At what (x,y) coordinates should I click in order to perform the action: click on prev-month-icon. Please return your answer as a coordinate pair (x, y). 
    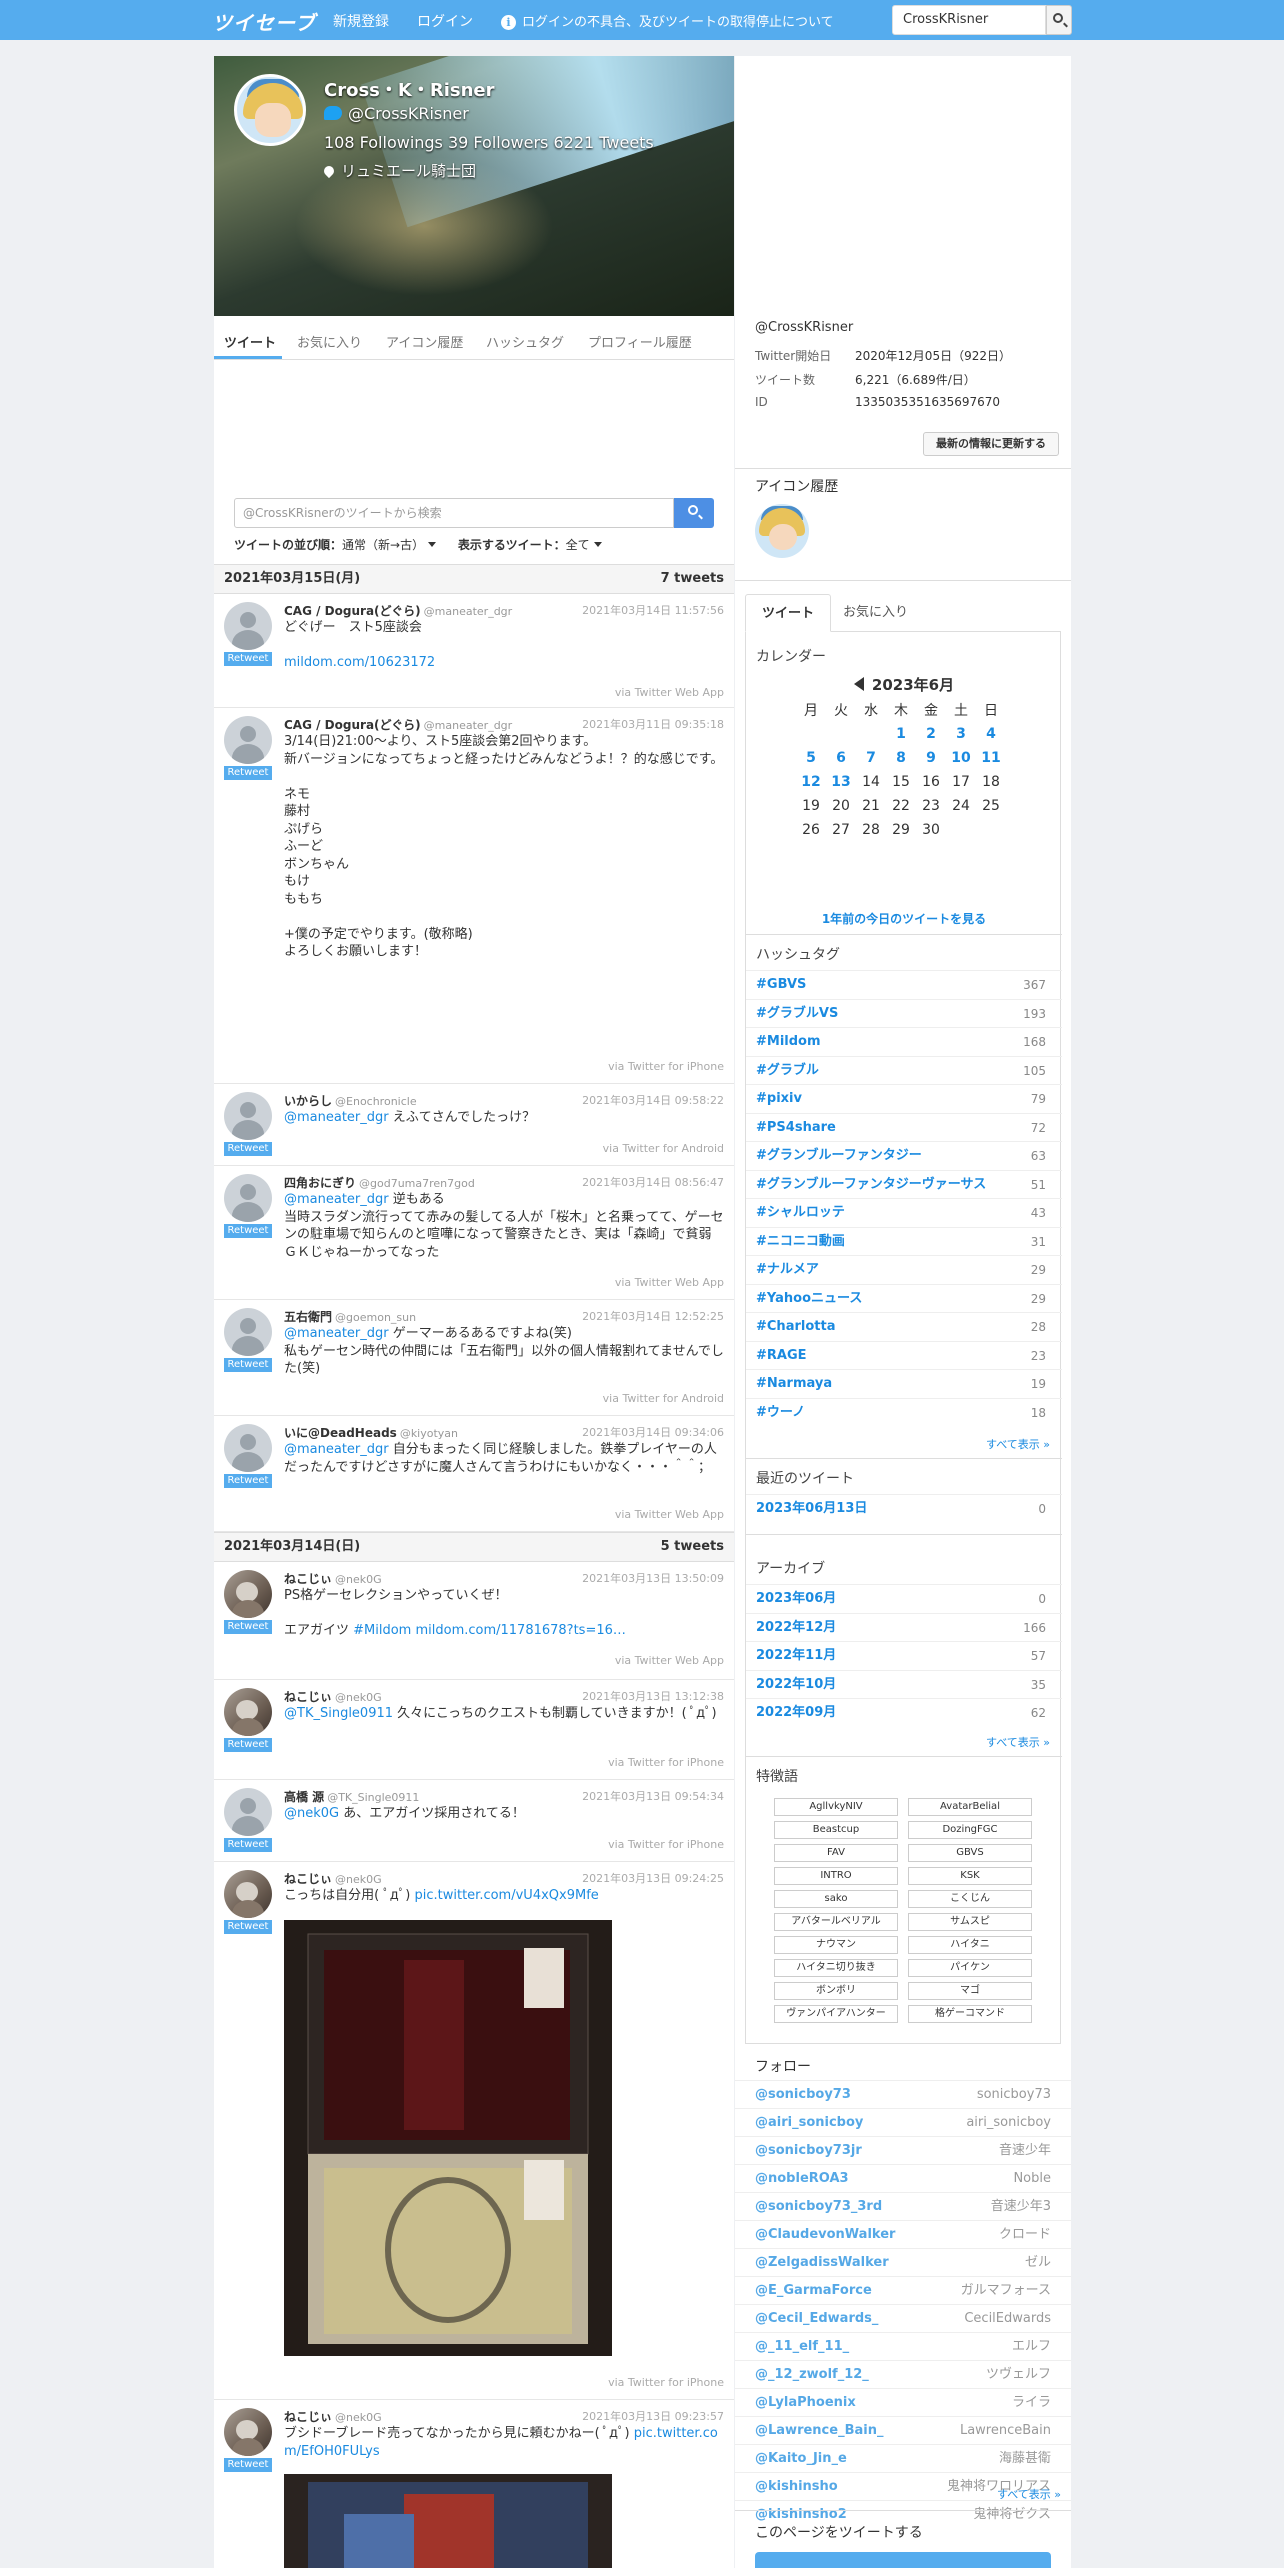
    Looking at the image, I should click on (858, 684).